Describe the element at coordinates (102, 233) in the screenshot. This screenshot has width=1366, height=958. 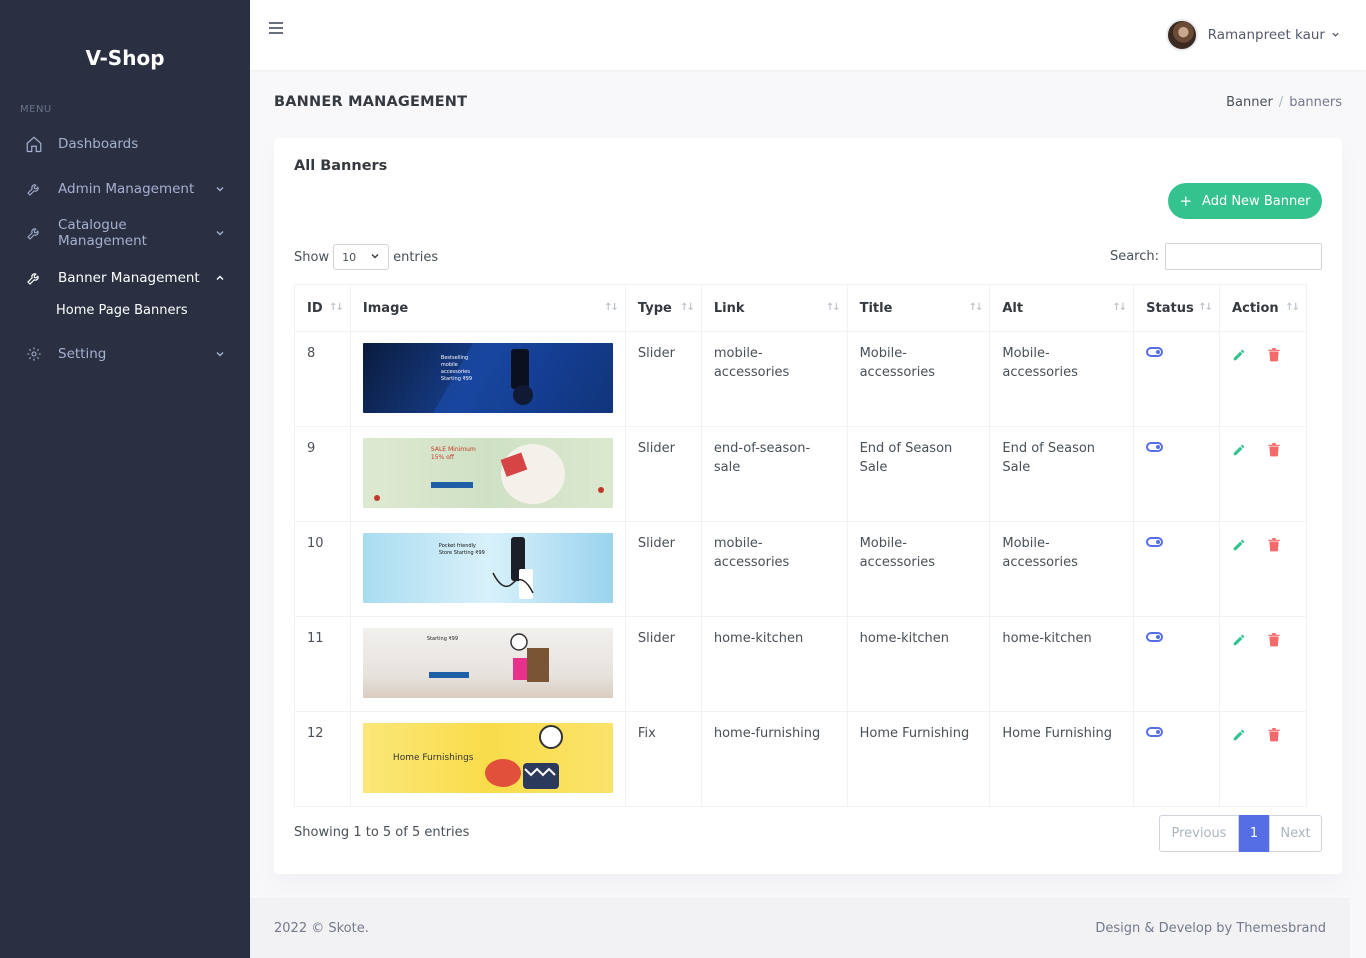
I see `sidebar-item-label: Catalogue Management` at that location.